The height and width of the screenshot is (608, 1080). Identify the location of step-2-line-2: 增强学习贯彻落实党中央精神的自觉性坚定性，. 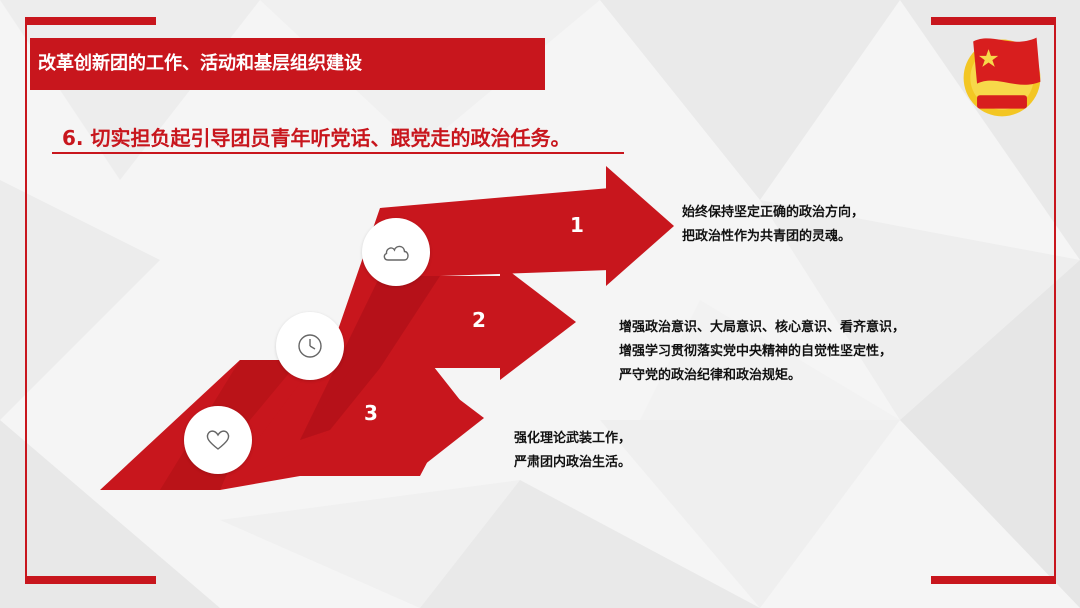
(756, 351).